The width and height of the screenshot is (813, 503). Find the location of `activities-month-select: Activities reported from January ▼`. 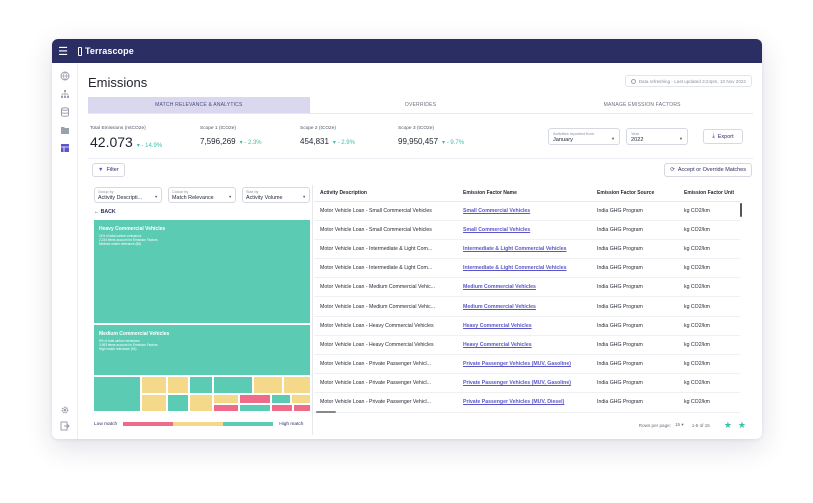

activities-month-select: Activities reported from January ▼ is located at coordinates (584, 136).